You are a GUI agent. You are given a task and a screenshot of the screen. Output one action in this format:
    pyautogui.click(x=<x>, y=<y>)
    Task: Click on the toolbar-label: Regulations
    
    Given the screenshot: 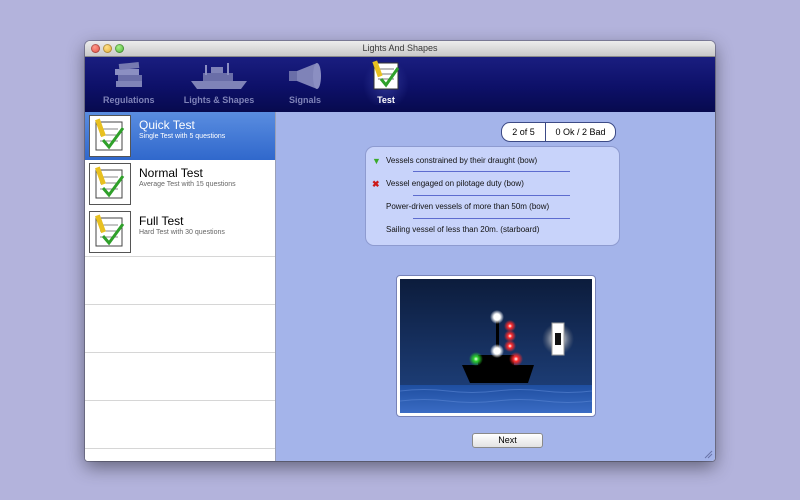 What is the action you would take?
    pyautogui.click(x=129, y=100)
    